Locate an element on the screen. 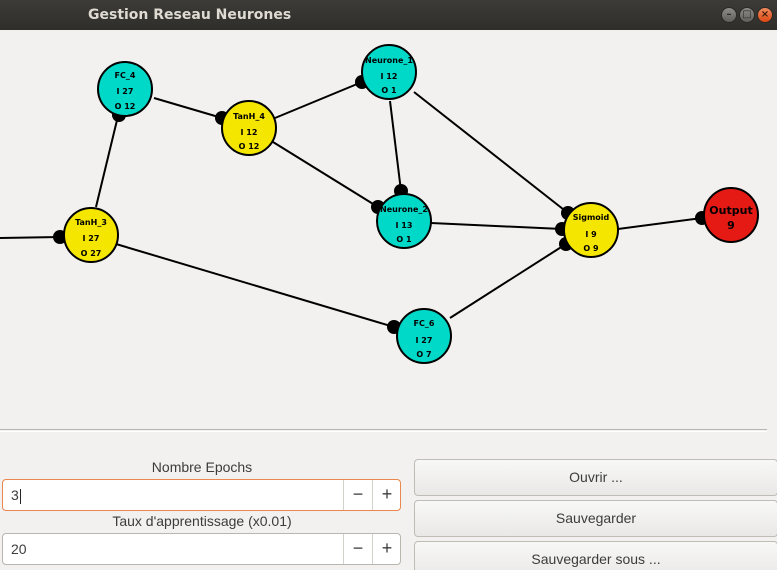 The image size is (777, 570). edge-tanh4-neurone1 is located at coordinates (318, 100).